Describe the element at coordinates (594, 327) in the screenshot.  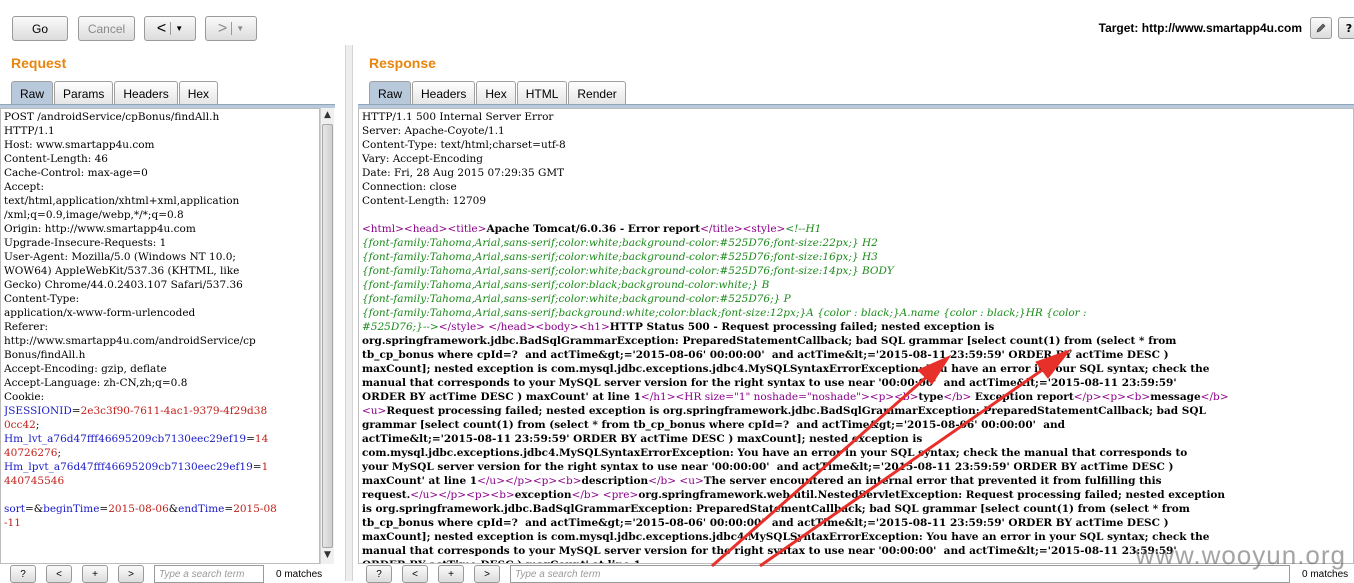
I see `response-token: <h1>` at that location.